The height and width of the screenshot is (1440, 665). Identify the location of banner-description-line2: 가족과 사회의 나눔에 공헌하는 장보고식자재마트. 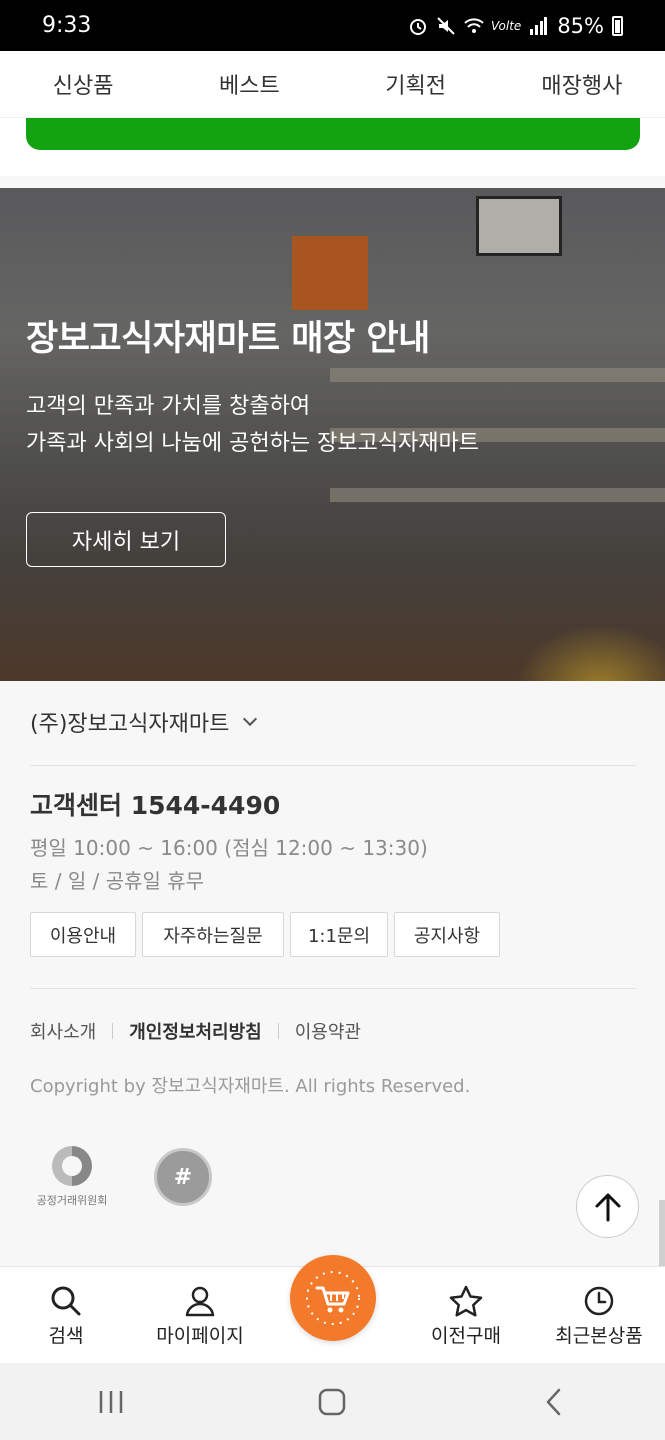
(253, 443).